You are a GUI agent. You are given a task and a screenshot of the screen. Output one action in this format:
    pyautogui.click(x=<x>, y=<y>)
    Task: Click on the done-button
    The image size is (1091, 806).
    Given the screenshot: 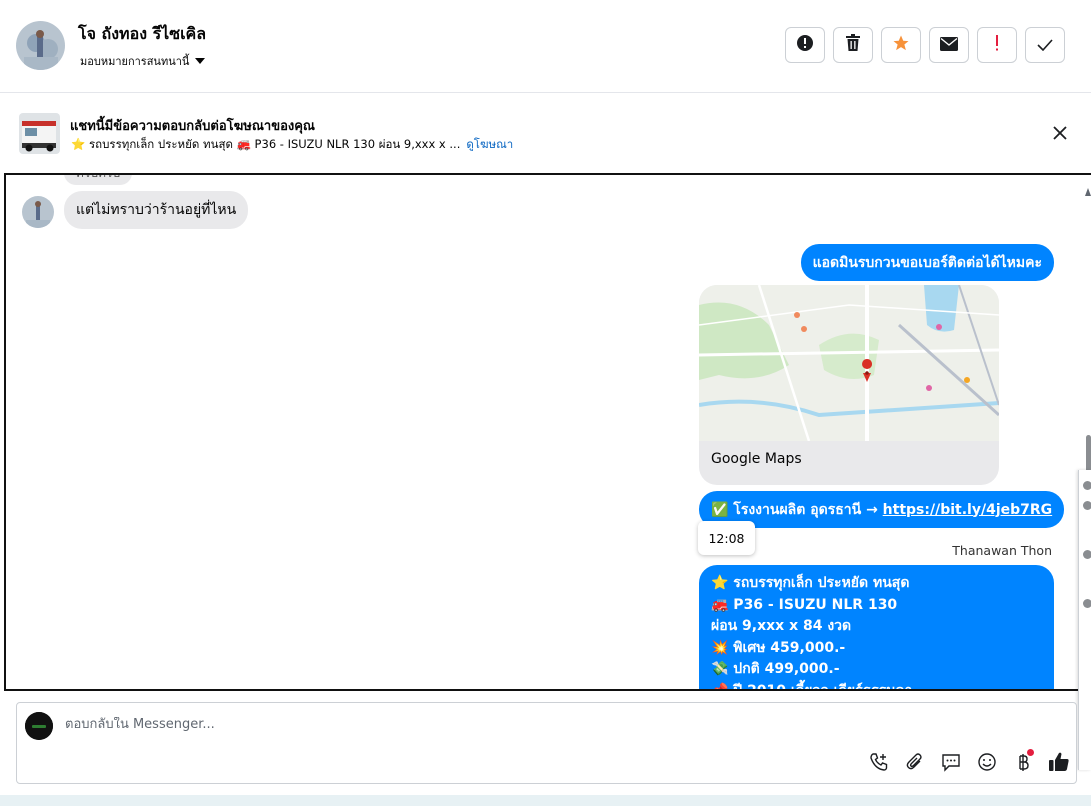 What is the action you would take?
    pyautogui.click(x=1045, y=45)
    